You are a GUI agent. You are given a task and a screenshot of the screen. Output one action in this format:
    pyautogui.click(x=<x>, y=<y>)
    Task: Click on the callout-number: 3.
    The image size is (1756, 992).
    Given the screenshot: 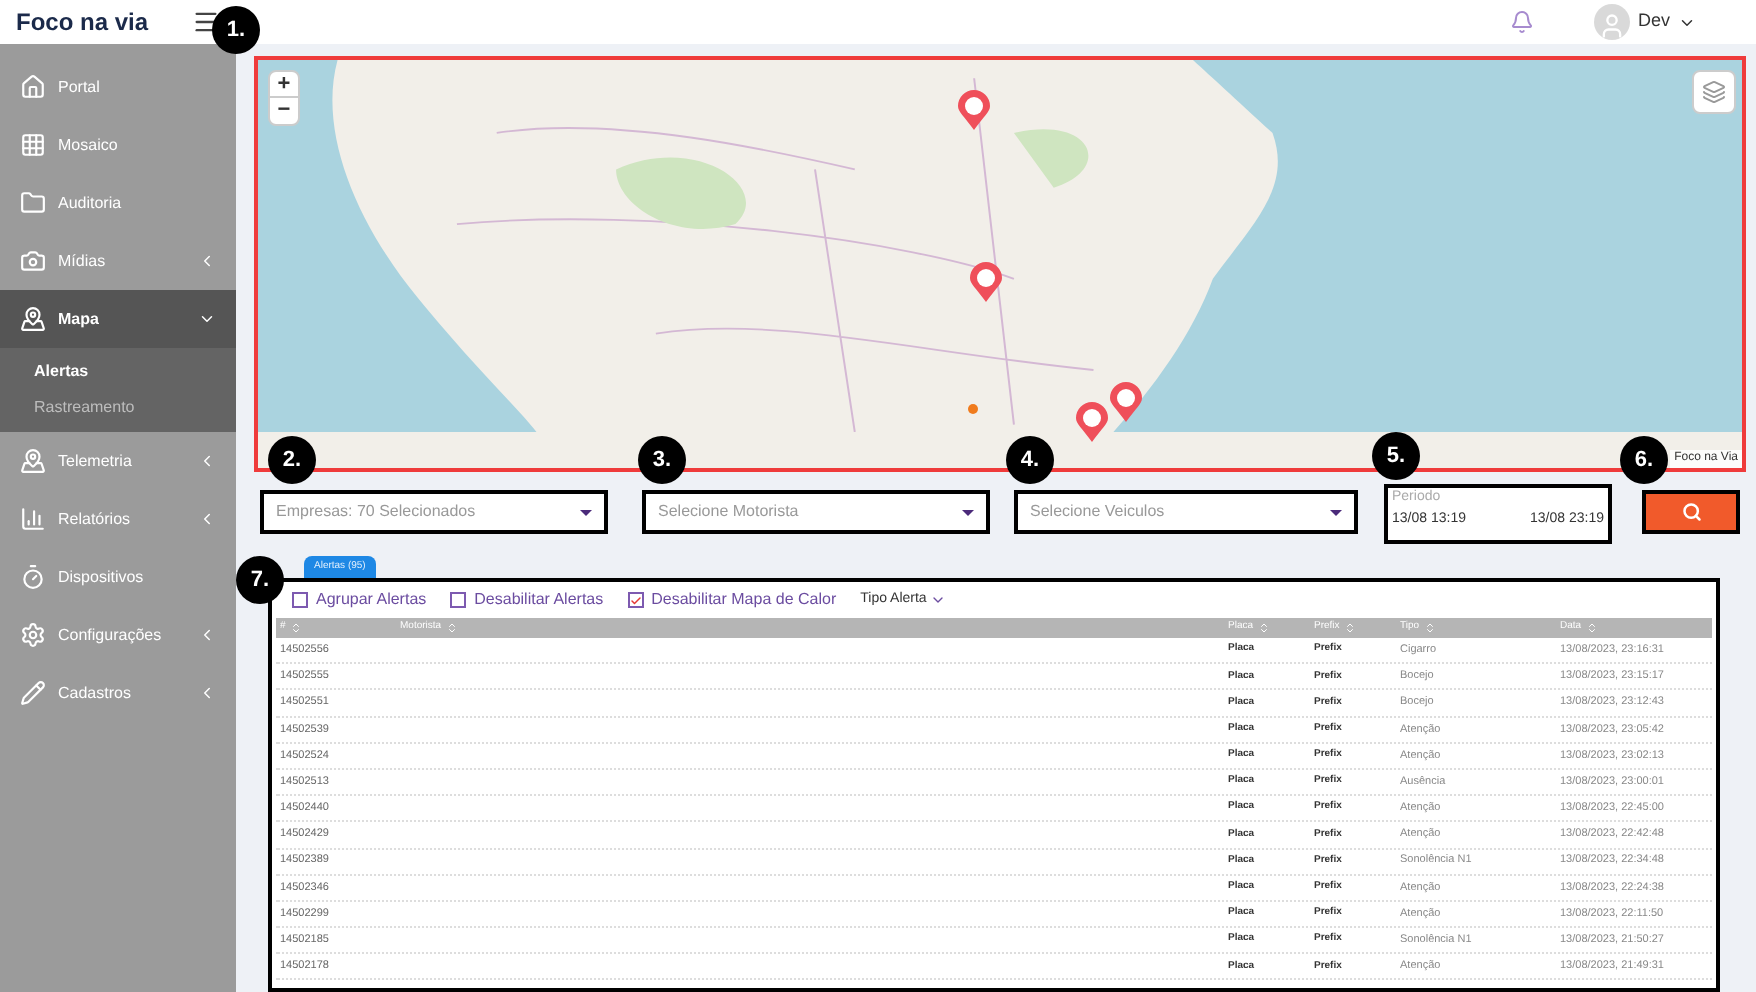 What is the action you would take?
    pyautogui.click(x=662, y=460)
    